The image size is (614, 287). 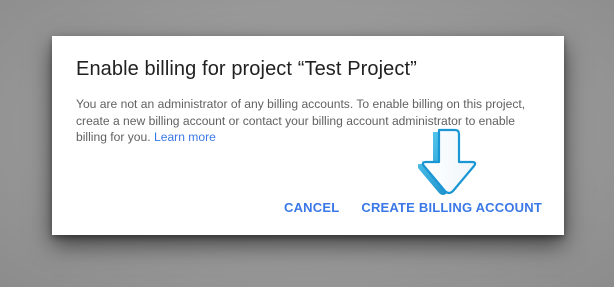 I want to click on learn-more-link: Learn more, so click(x=185, y=137).